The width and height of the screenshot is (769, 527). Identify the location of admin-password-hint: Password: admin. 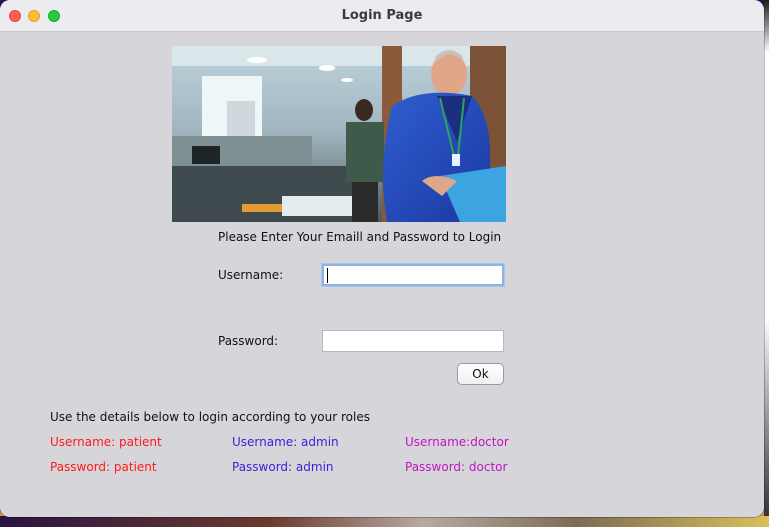
(283, 467).